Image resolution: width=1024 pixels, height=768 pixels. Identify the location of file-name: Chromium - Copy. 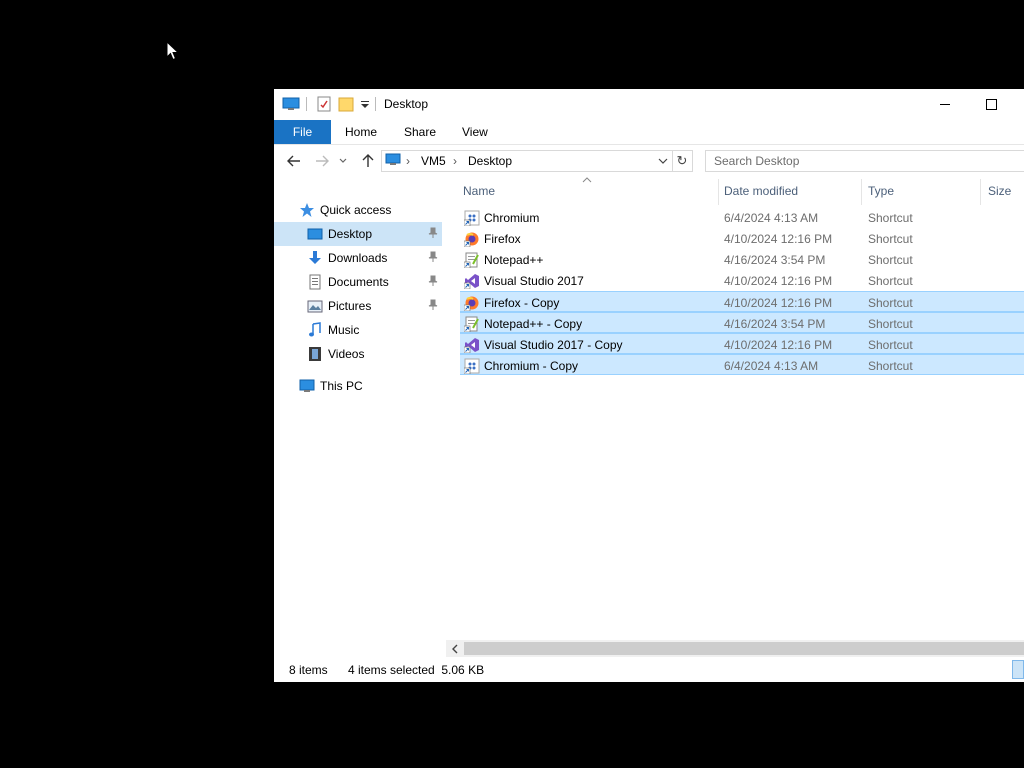
(531, 366).